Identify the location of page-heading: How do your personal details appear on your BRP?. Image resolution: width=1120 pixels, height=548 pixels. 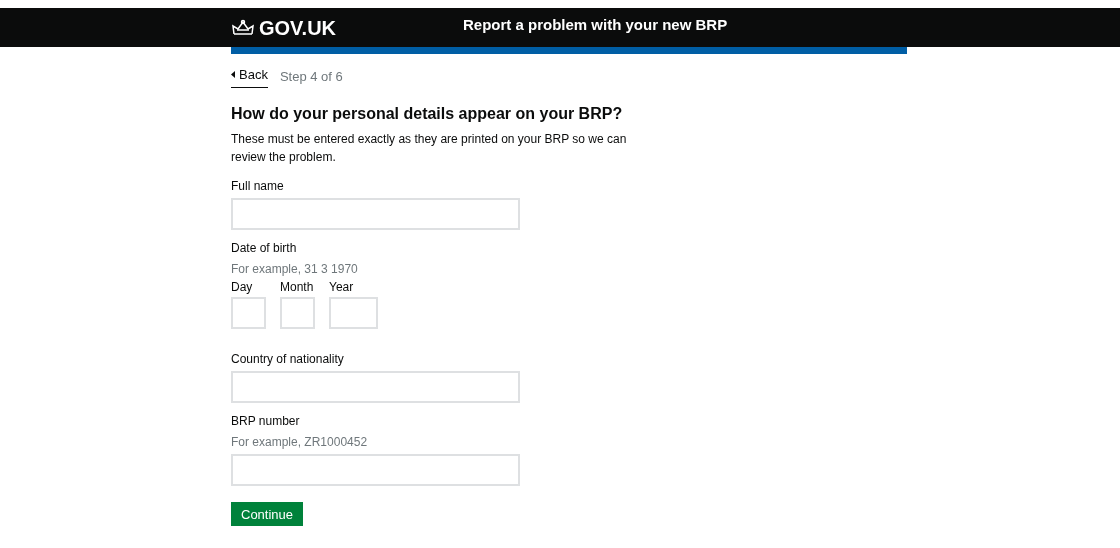
(427, 113).